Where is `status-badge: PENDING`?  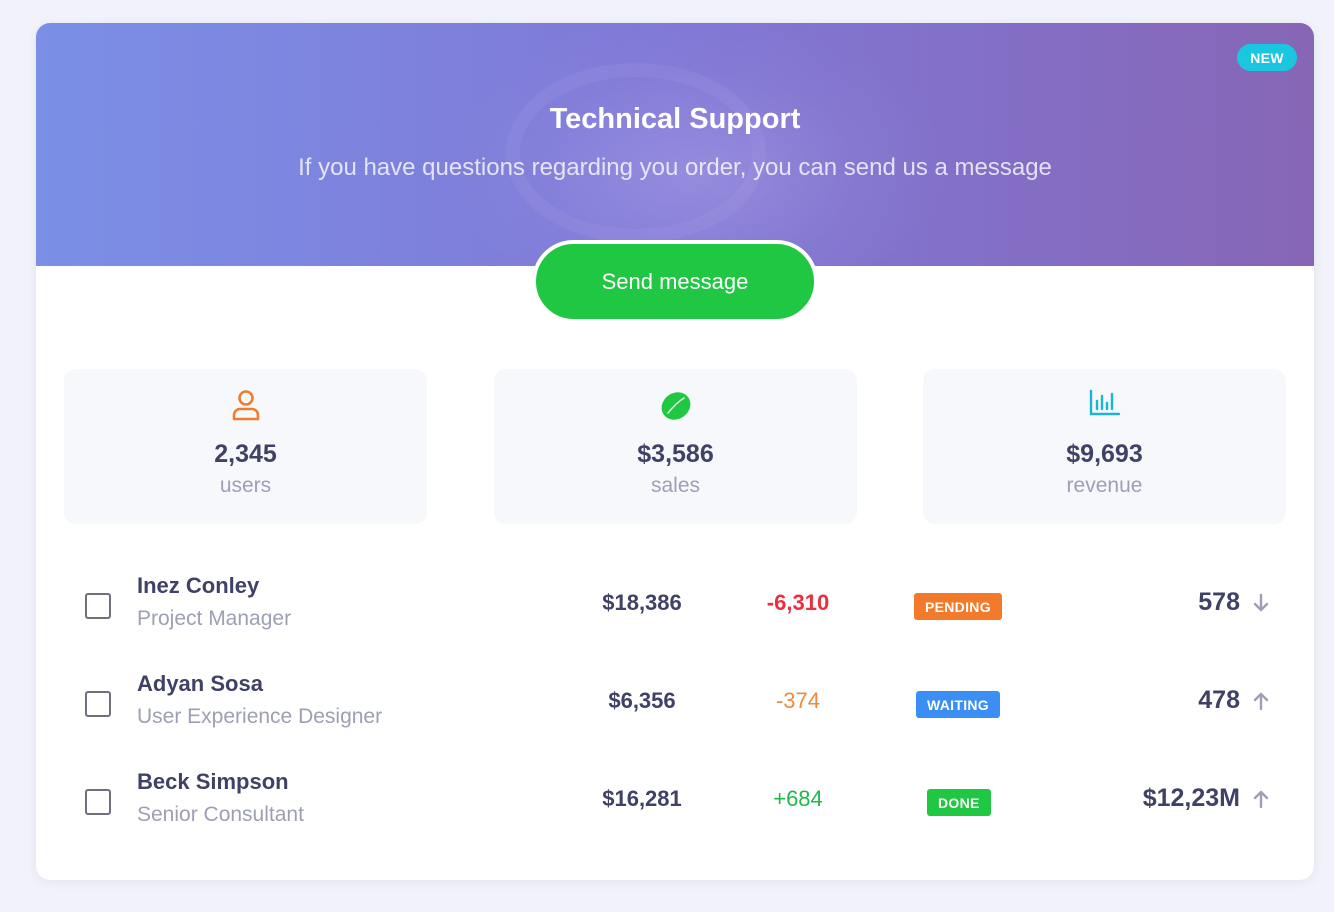
status-badge: PENDING is located at coordinates (958, 606).